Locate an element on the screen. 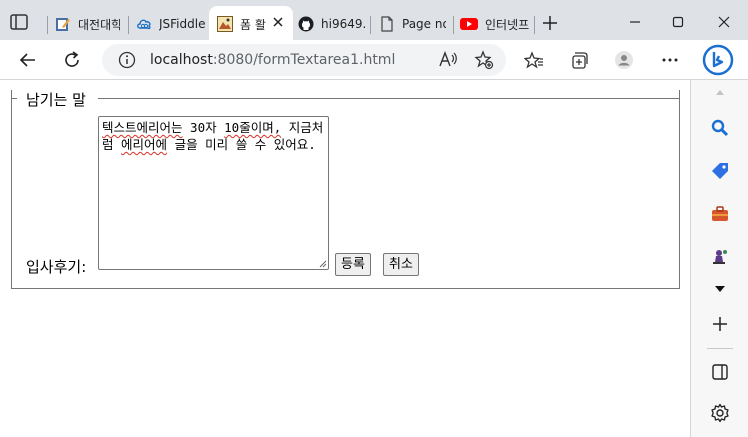 The height and width of the screenshot is (437, 748). github-icon is located at coordinates (306, 24).